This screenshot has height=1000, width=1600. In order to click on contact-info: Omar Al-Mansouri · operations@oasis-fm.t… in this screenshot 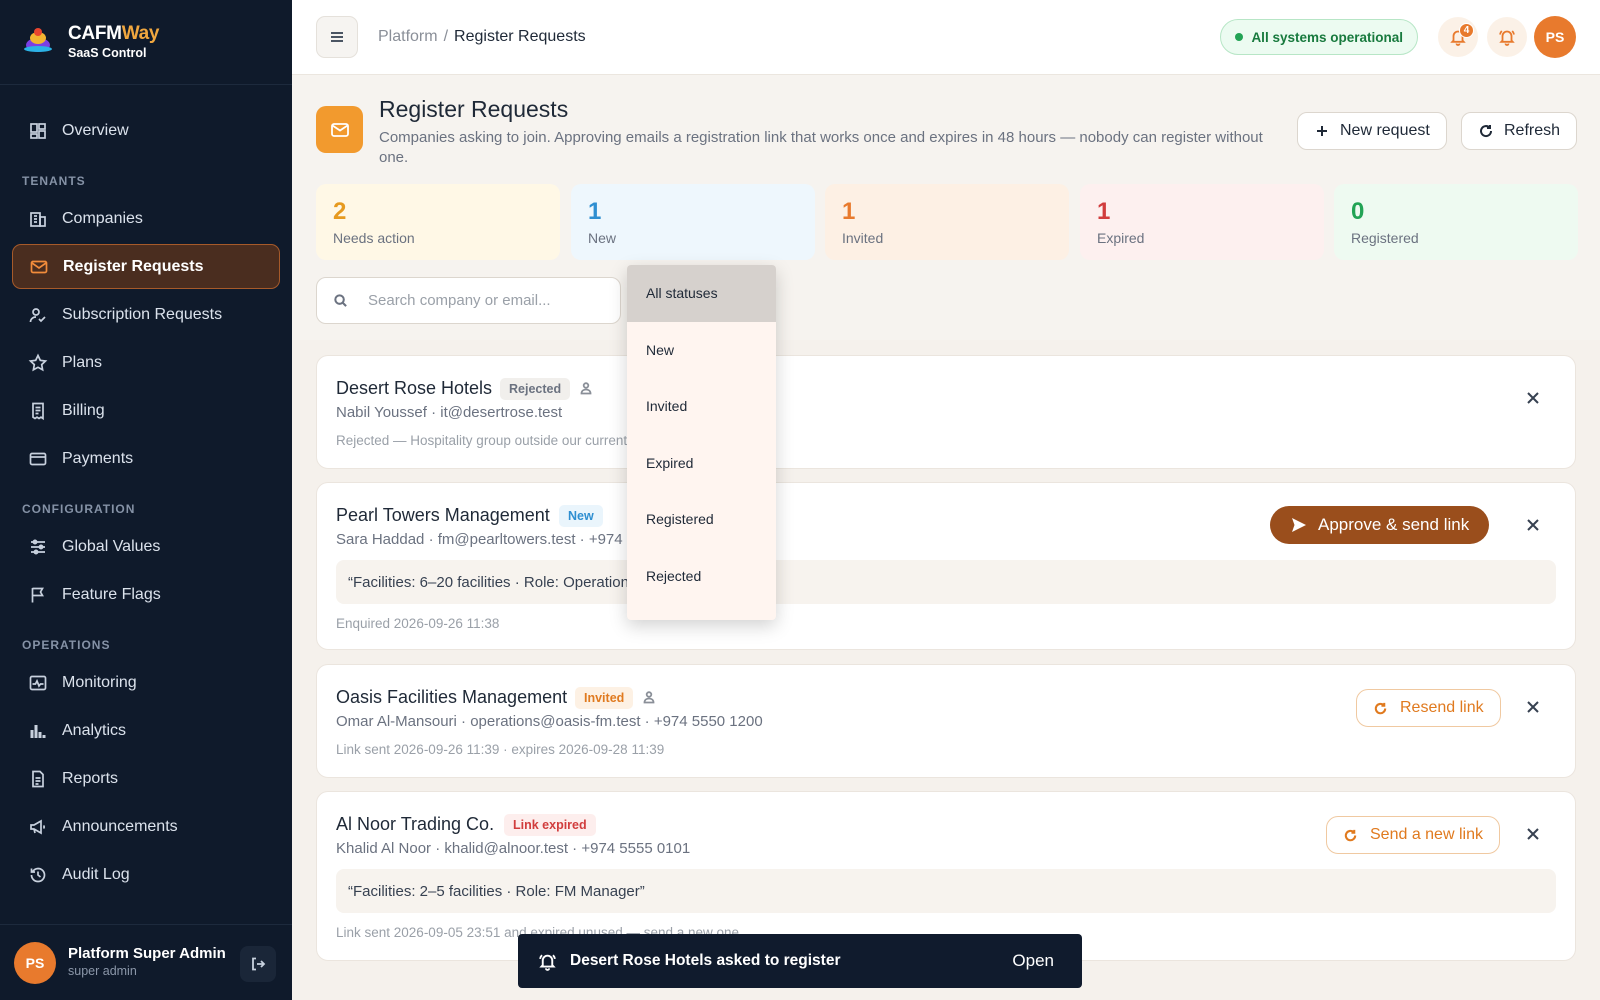, I will do `click(549, 721)`.